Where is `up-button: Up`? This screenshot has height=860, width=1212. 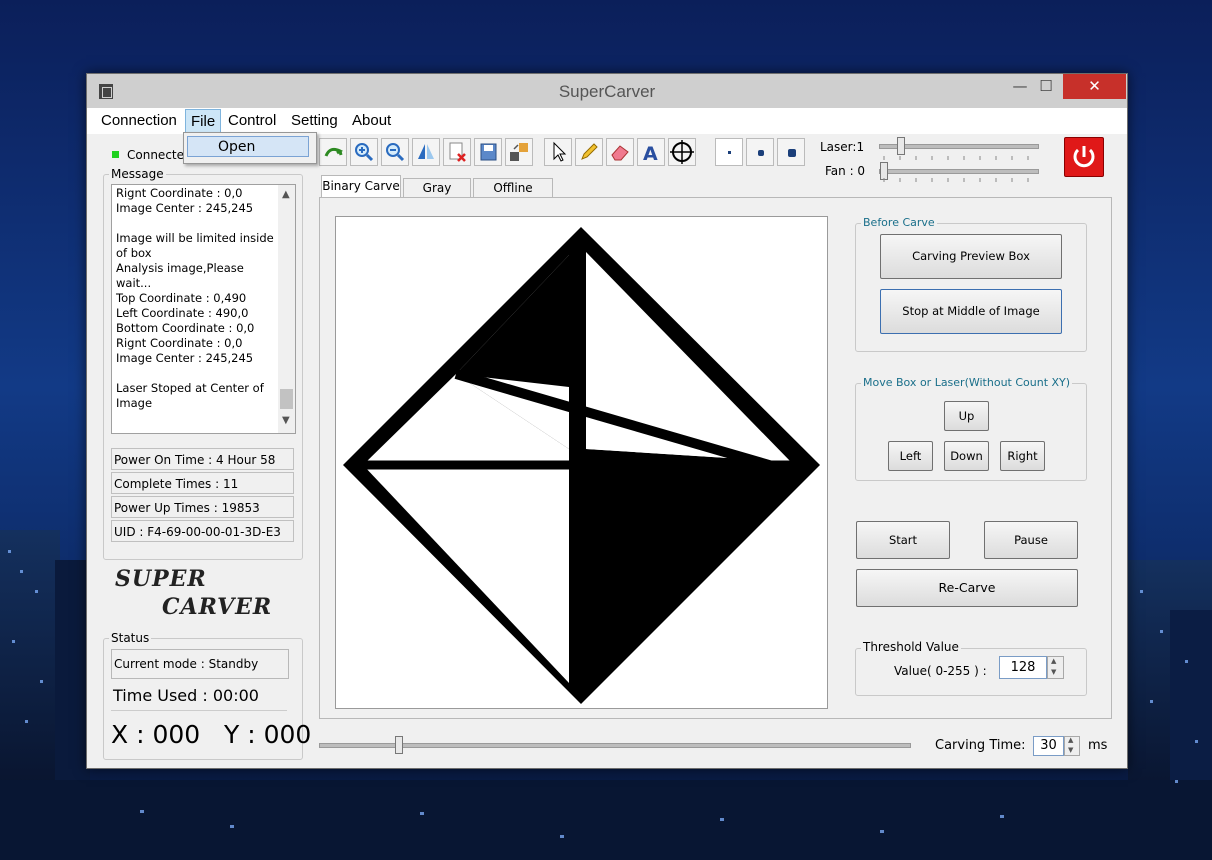 up-button: Up is located at coordinates (966, 416).